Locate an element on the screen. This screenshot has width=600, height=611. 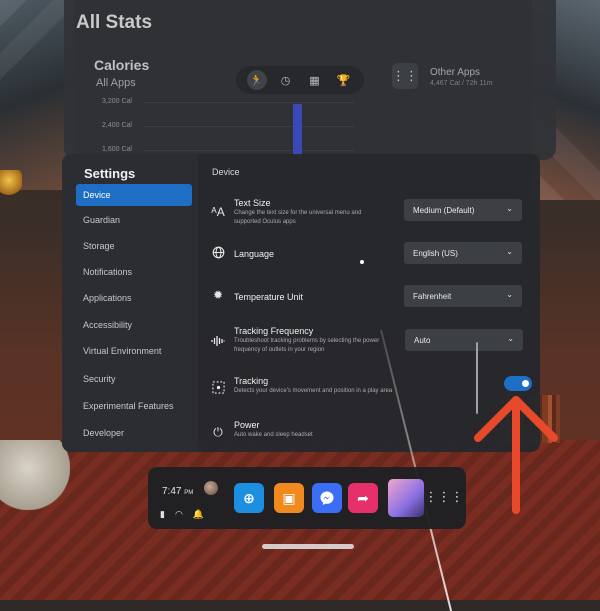
stats-title: All Stats is located at coordinates (114, 22).